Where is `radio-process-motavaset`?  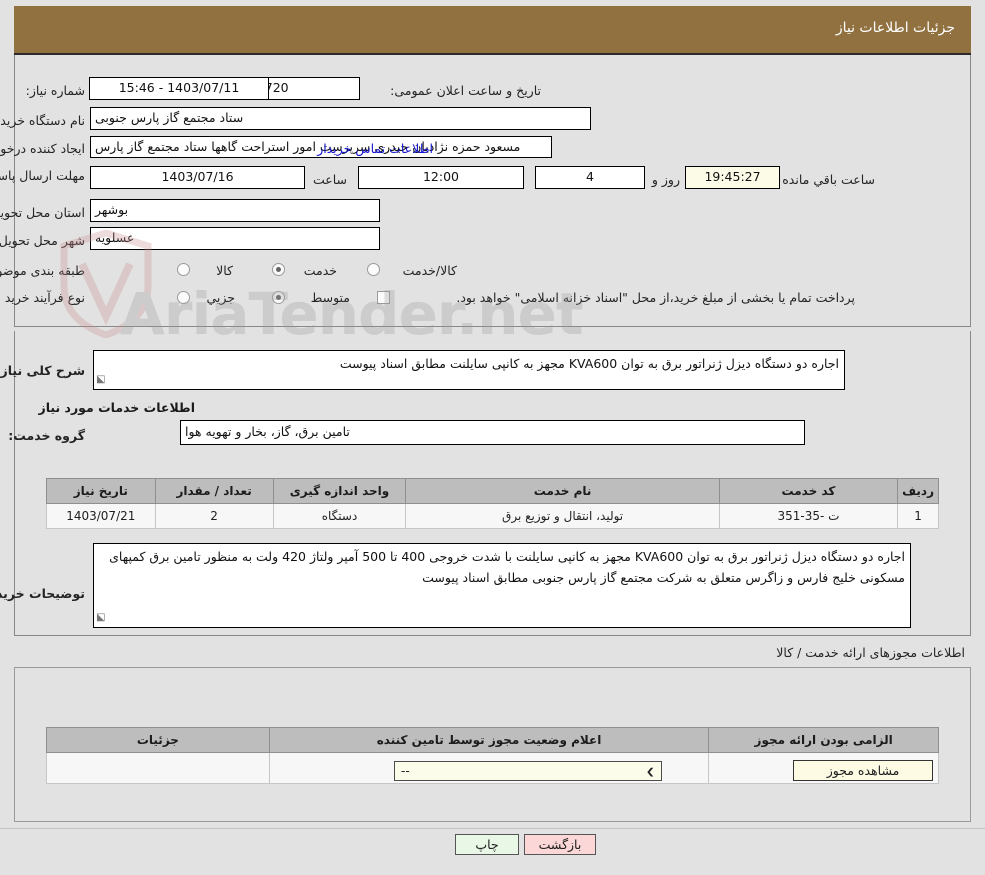 radio-process-motavaset is located at coordinates (278, 297).